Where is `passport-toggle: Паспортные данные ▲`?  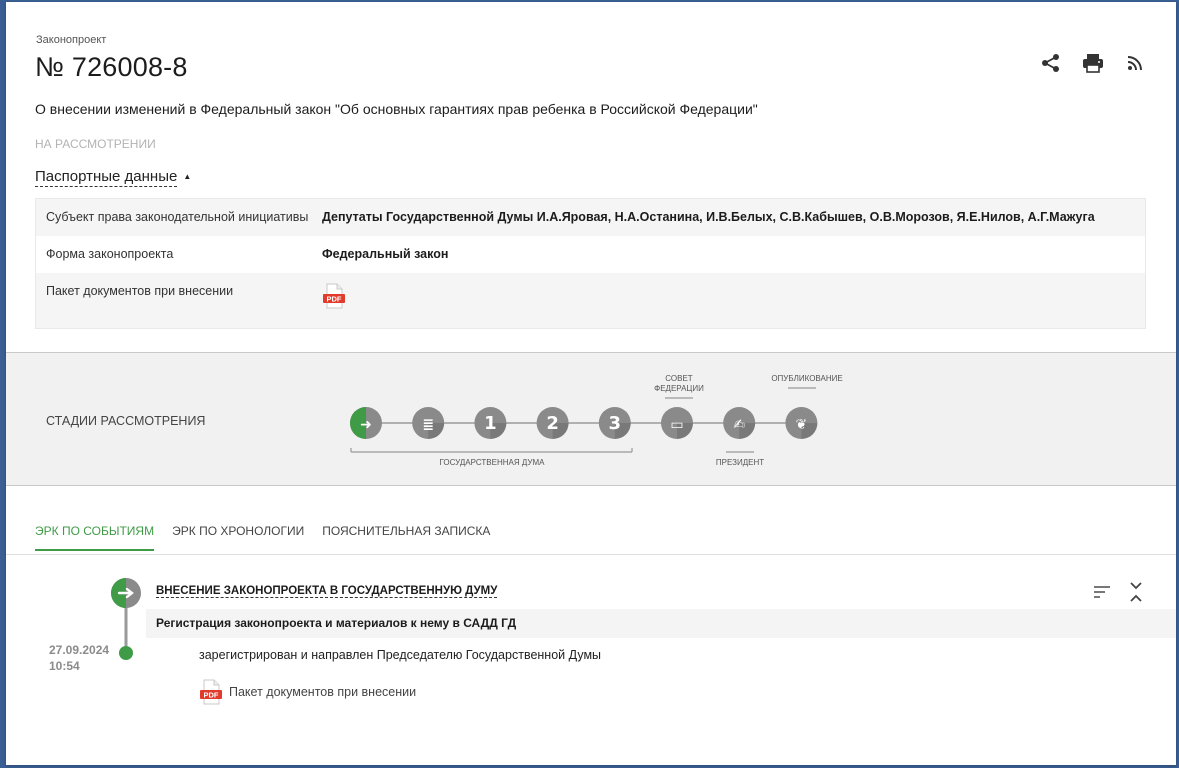
passport-toggle: Паспортные данные ▲ is located at coordinates (113, 177).